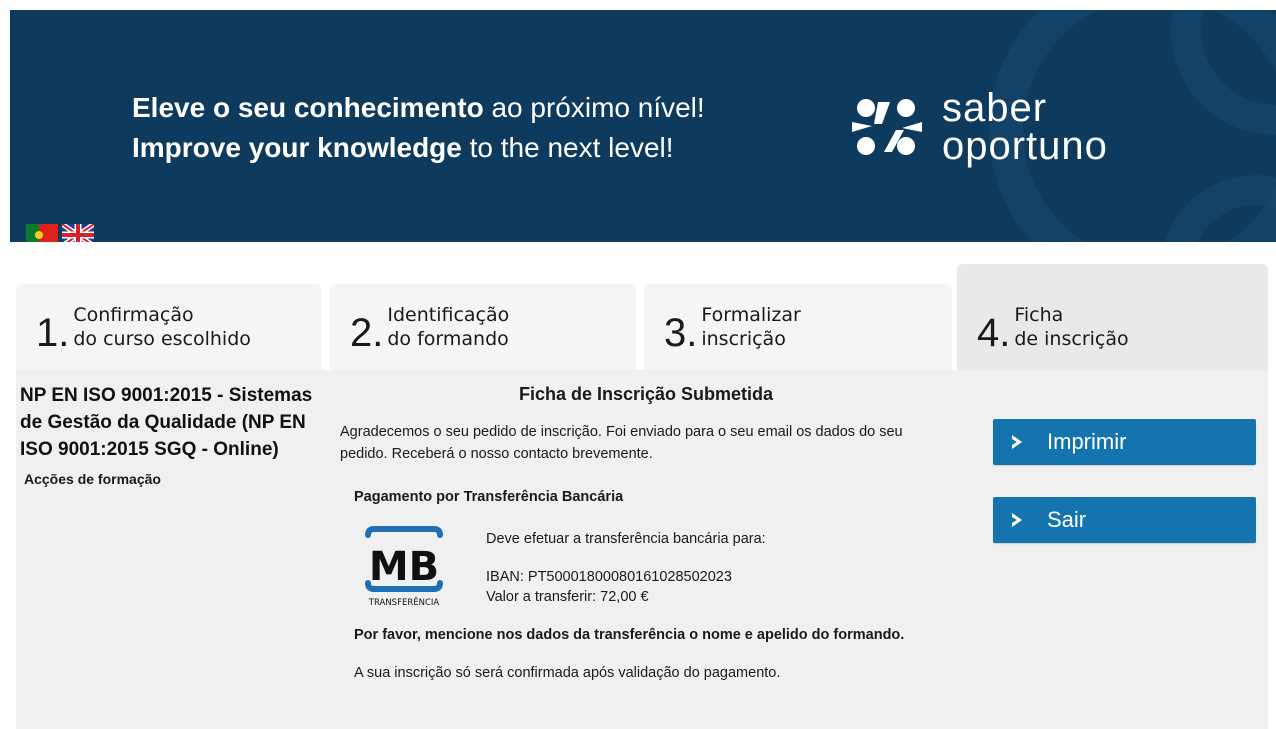 The height and width of the screenshot is (729, 1276). What do you see at coordinates (92, 479) in the screenshot?
I see `course-category: Acções de formação` at bounding box center [92, 479].